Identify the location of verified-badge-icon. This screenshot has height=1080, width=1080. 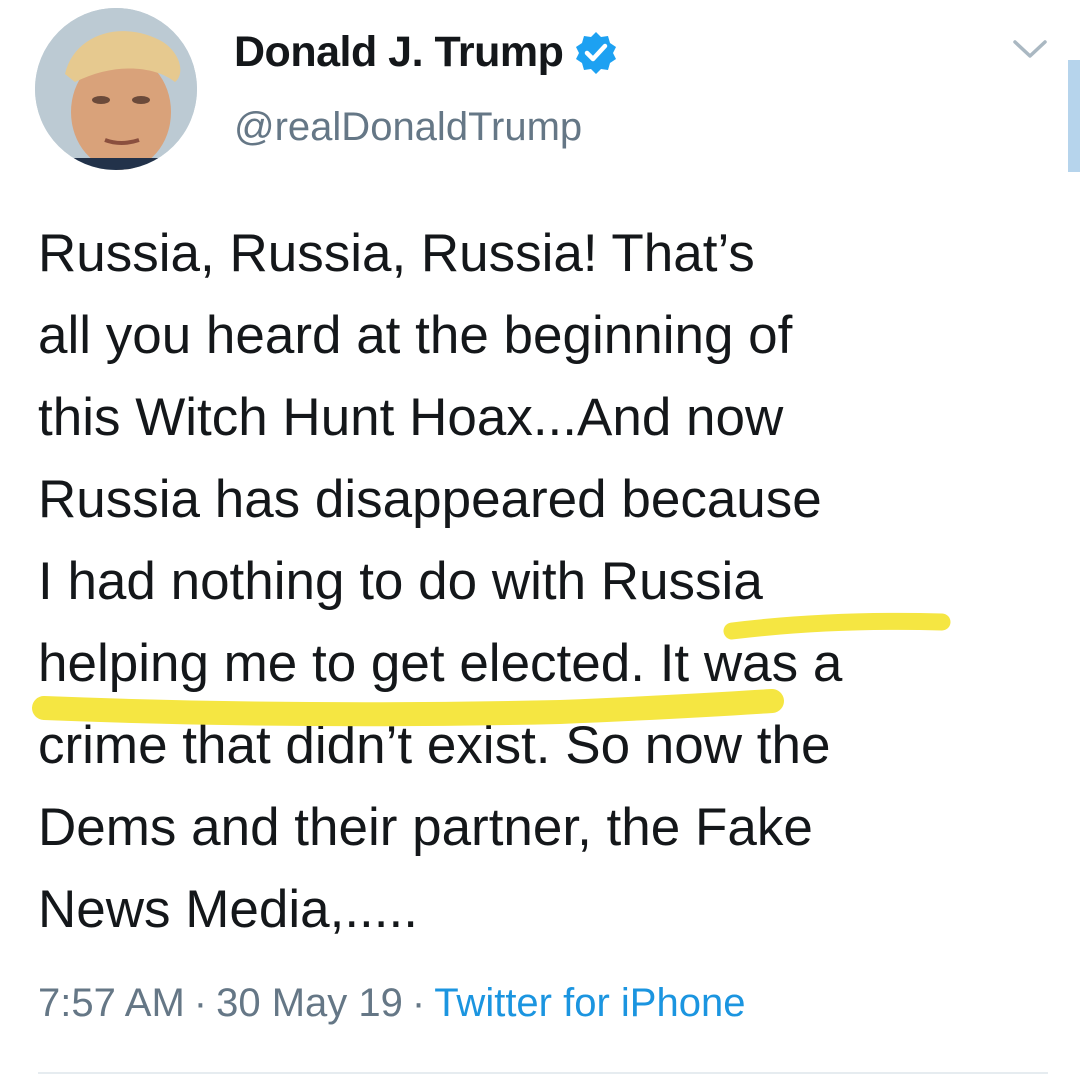
(596, 53).